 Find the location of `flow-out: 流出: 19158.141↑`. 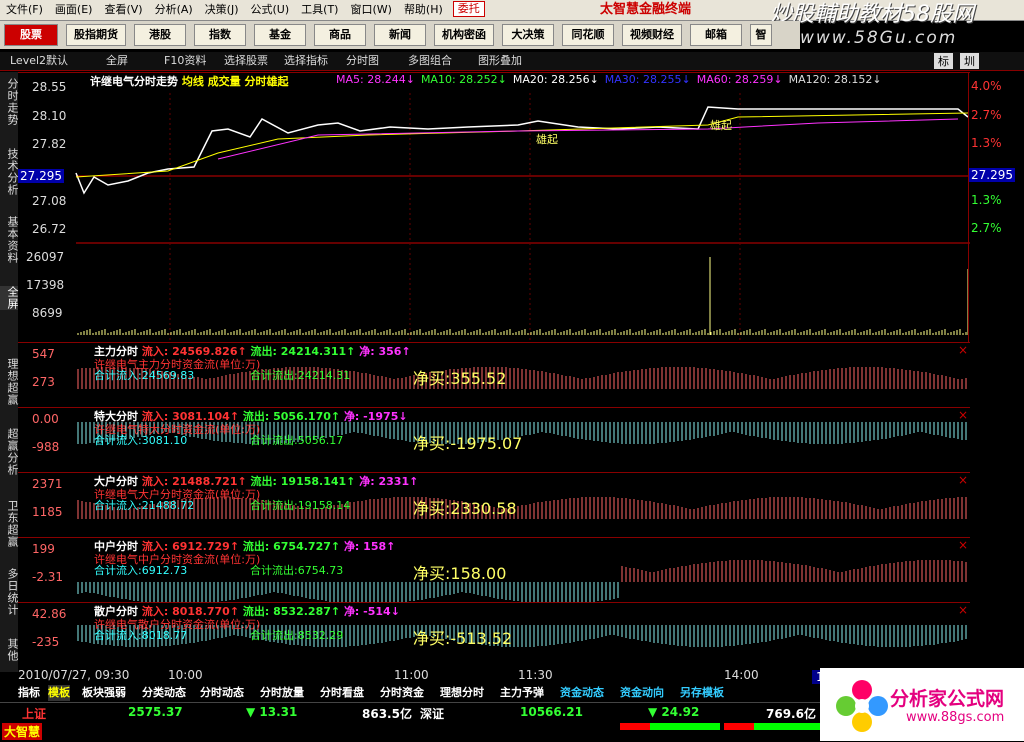

flow-out: 流出: 19158.141↑ is located at coordinates (303, 481).